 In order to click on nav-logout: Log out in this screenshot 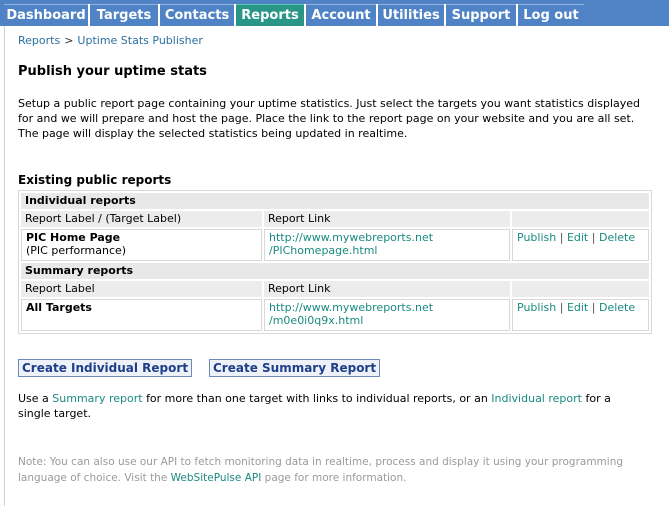, I will do `click(551, 15)`.